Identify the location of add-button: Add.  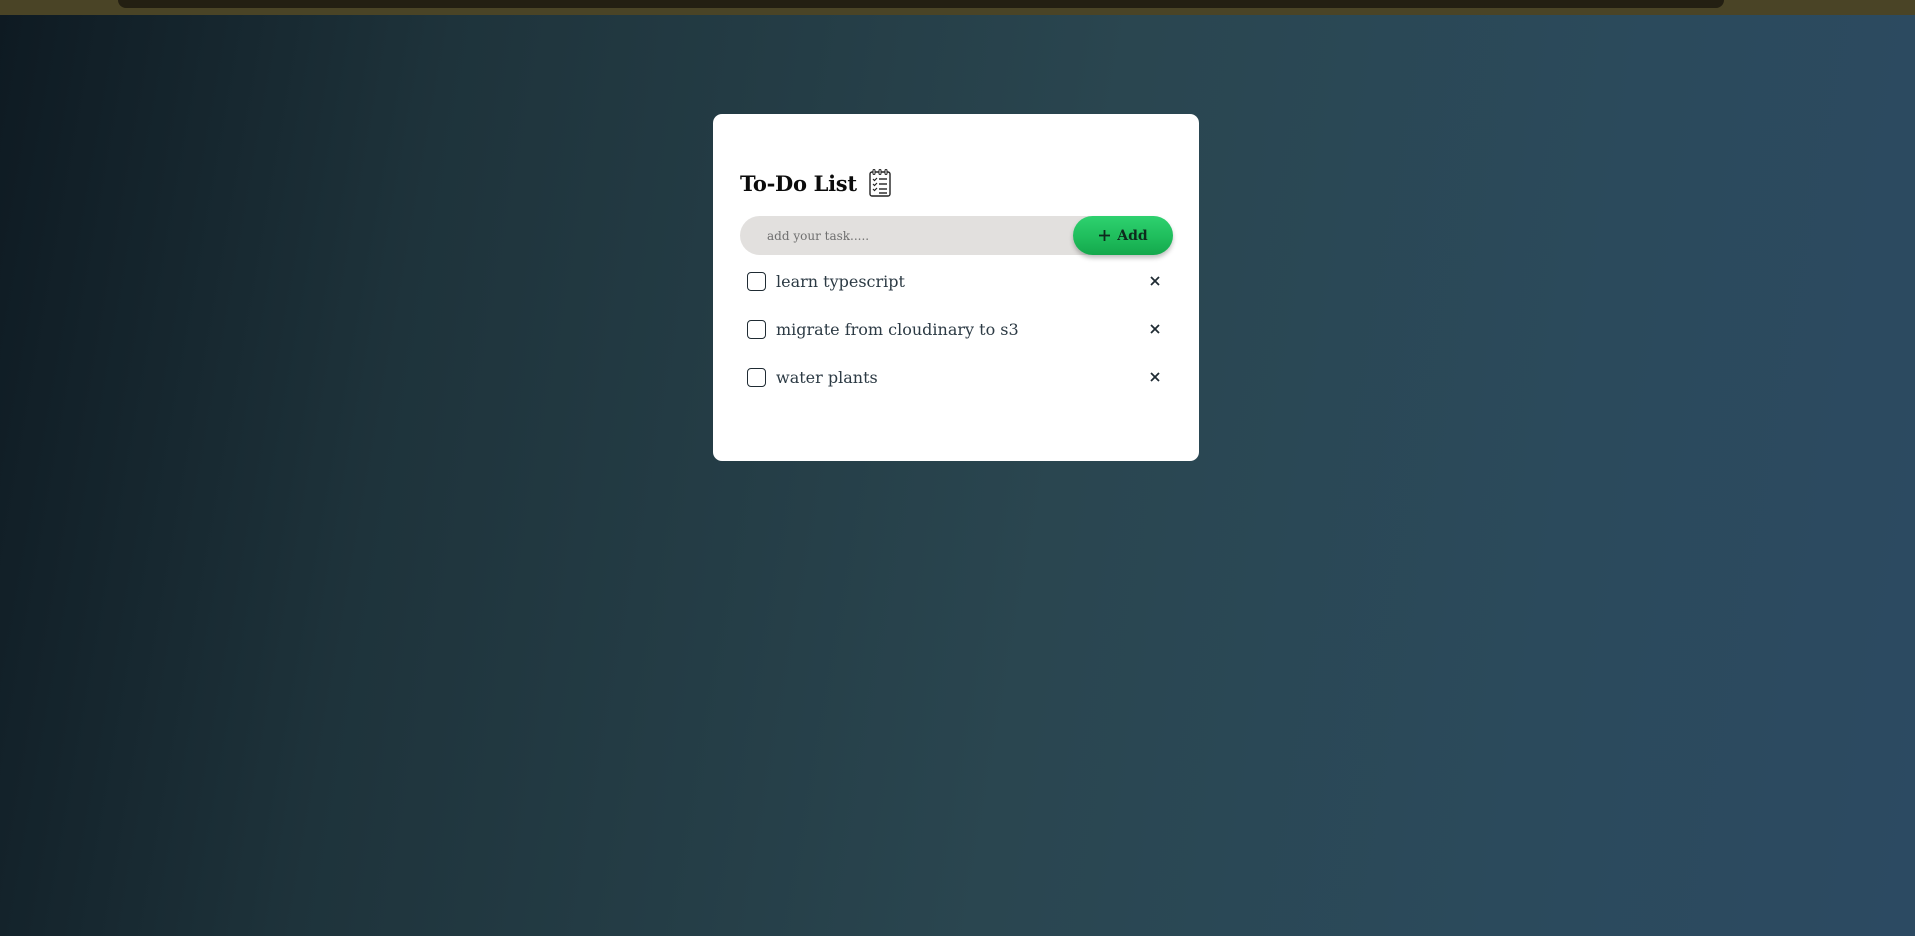
(1123, 235).